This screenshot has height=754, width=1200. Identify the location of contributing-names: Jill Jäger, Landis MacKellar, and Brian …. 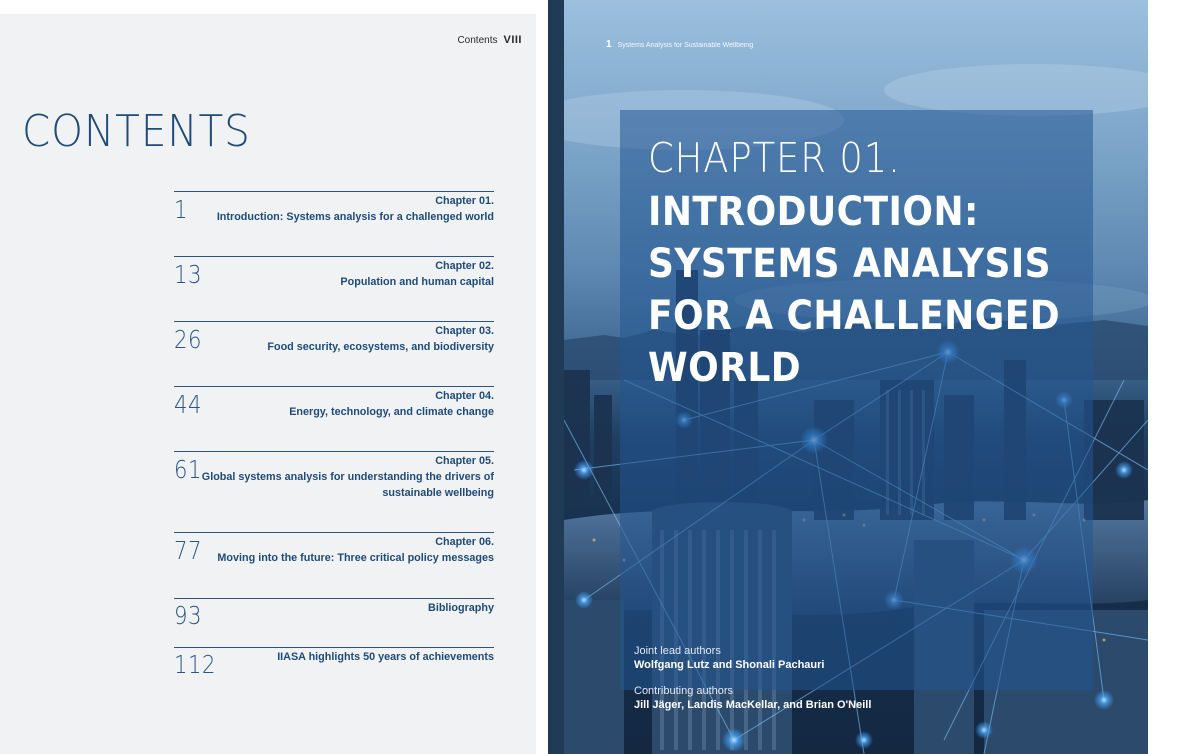
(753, 705).